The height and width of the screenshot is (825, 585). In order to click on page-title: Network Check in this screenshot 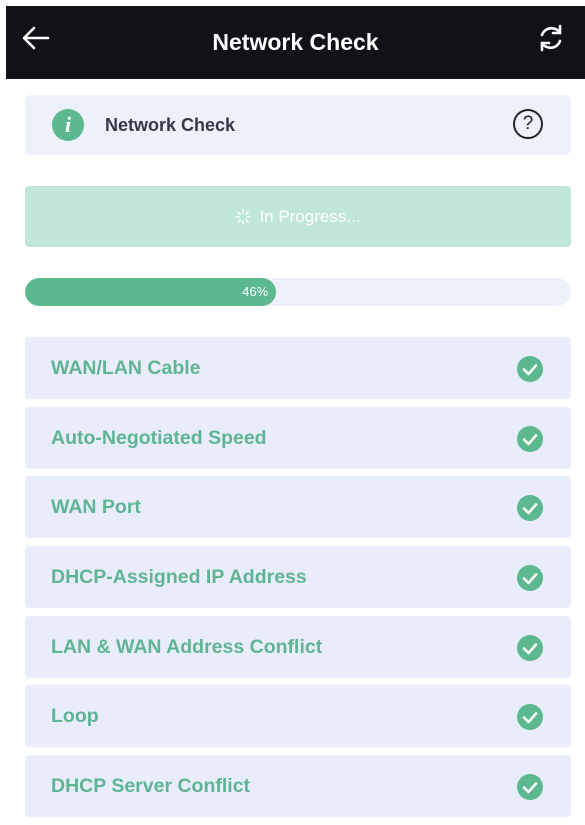, I will do `click(295, 42)`.